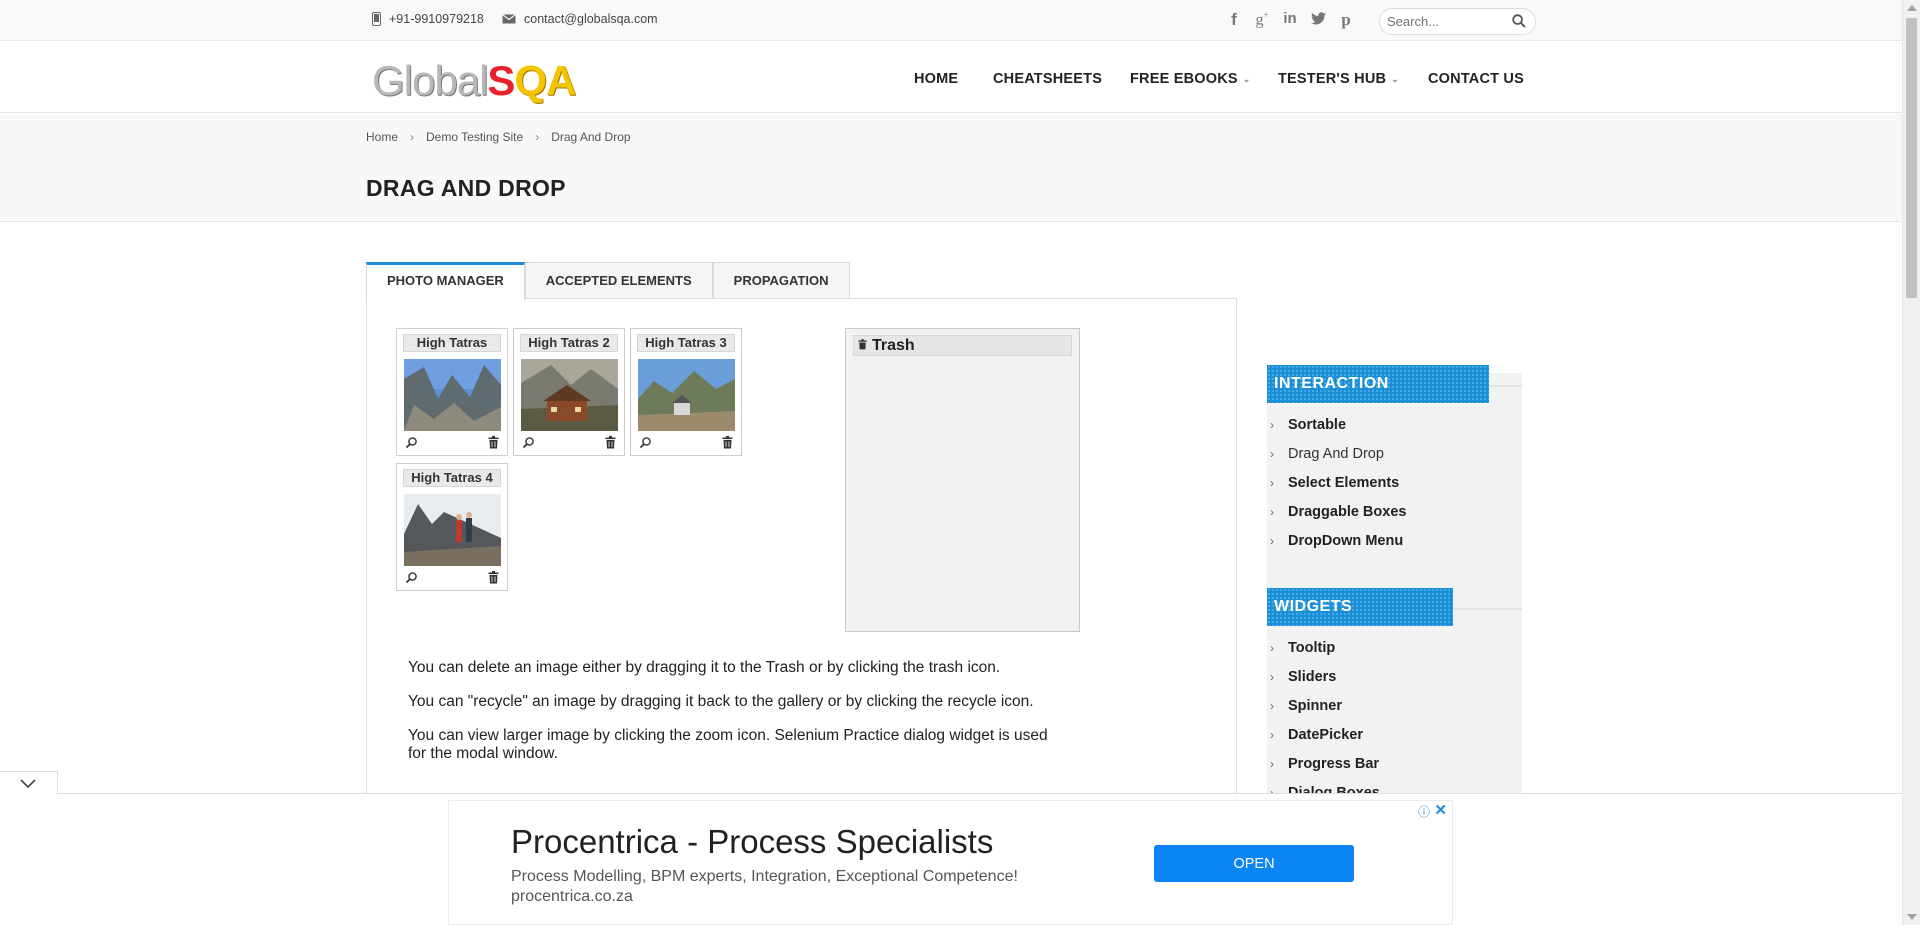 This screenshot has height=925, width=1920. I want to click on trash-dropzone: Trash, so click(962, 480).